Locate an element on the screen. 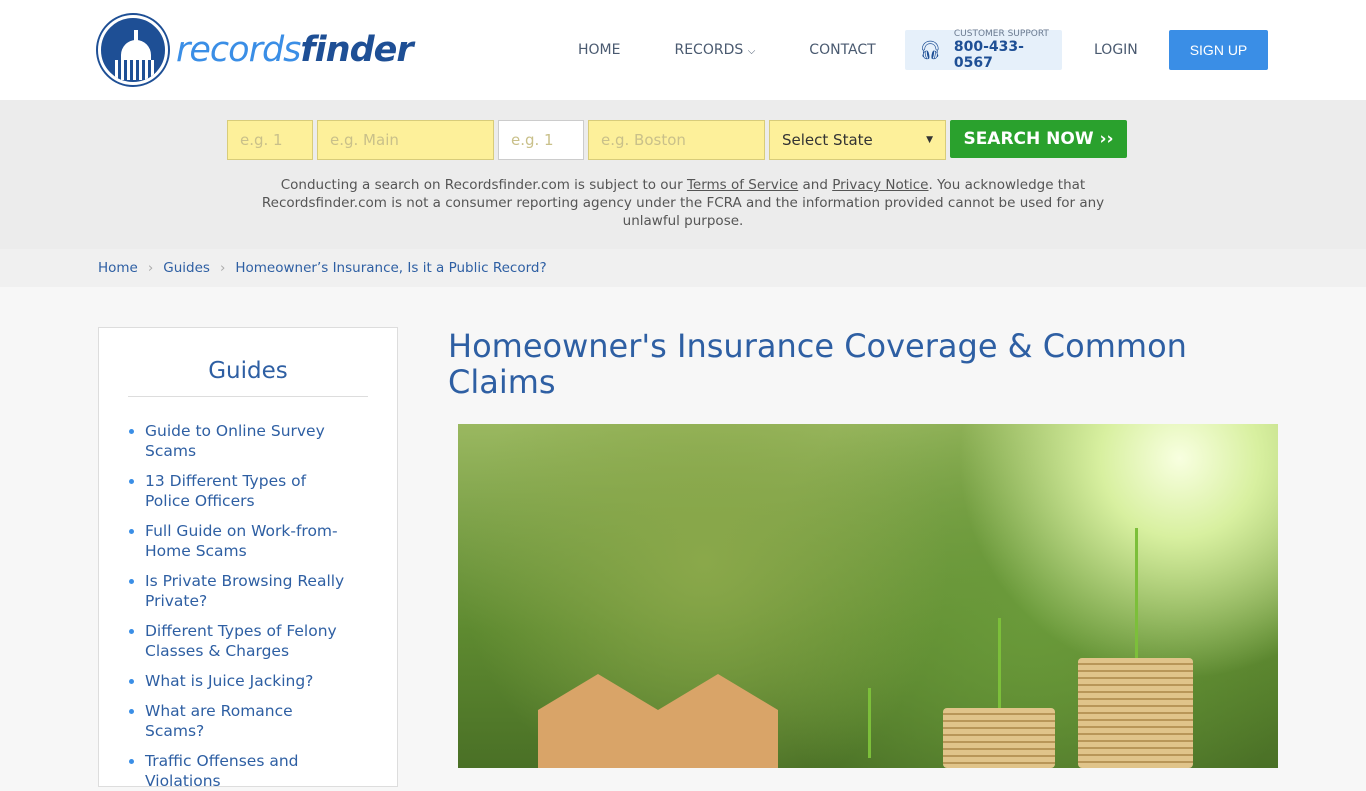  guide-link: 13 Different Types of Police Officers is located at coordinates (239, 491).